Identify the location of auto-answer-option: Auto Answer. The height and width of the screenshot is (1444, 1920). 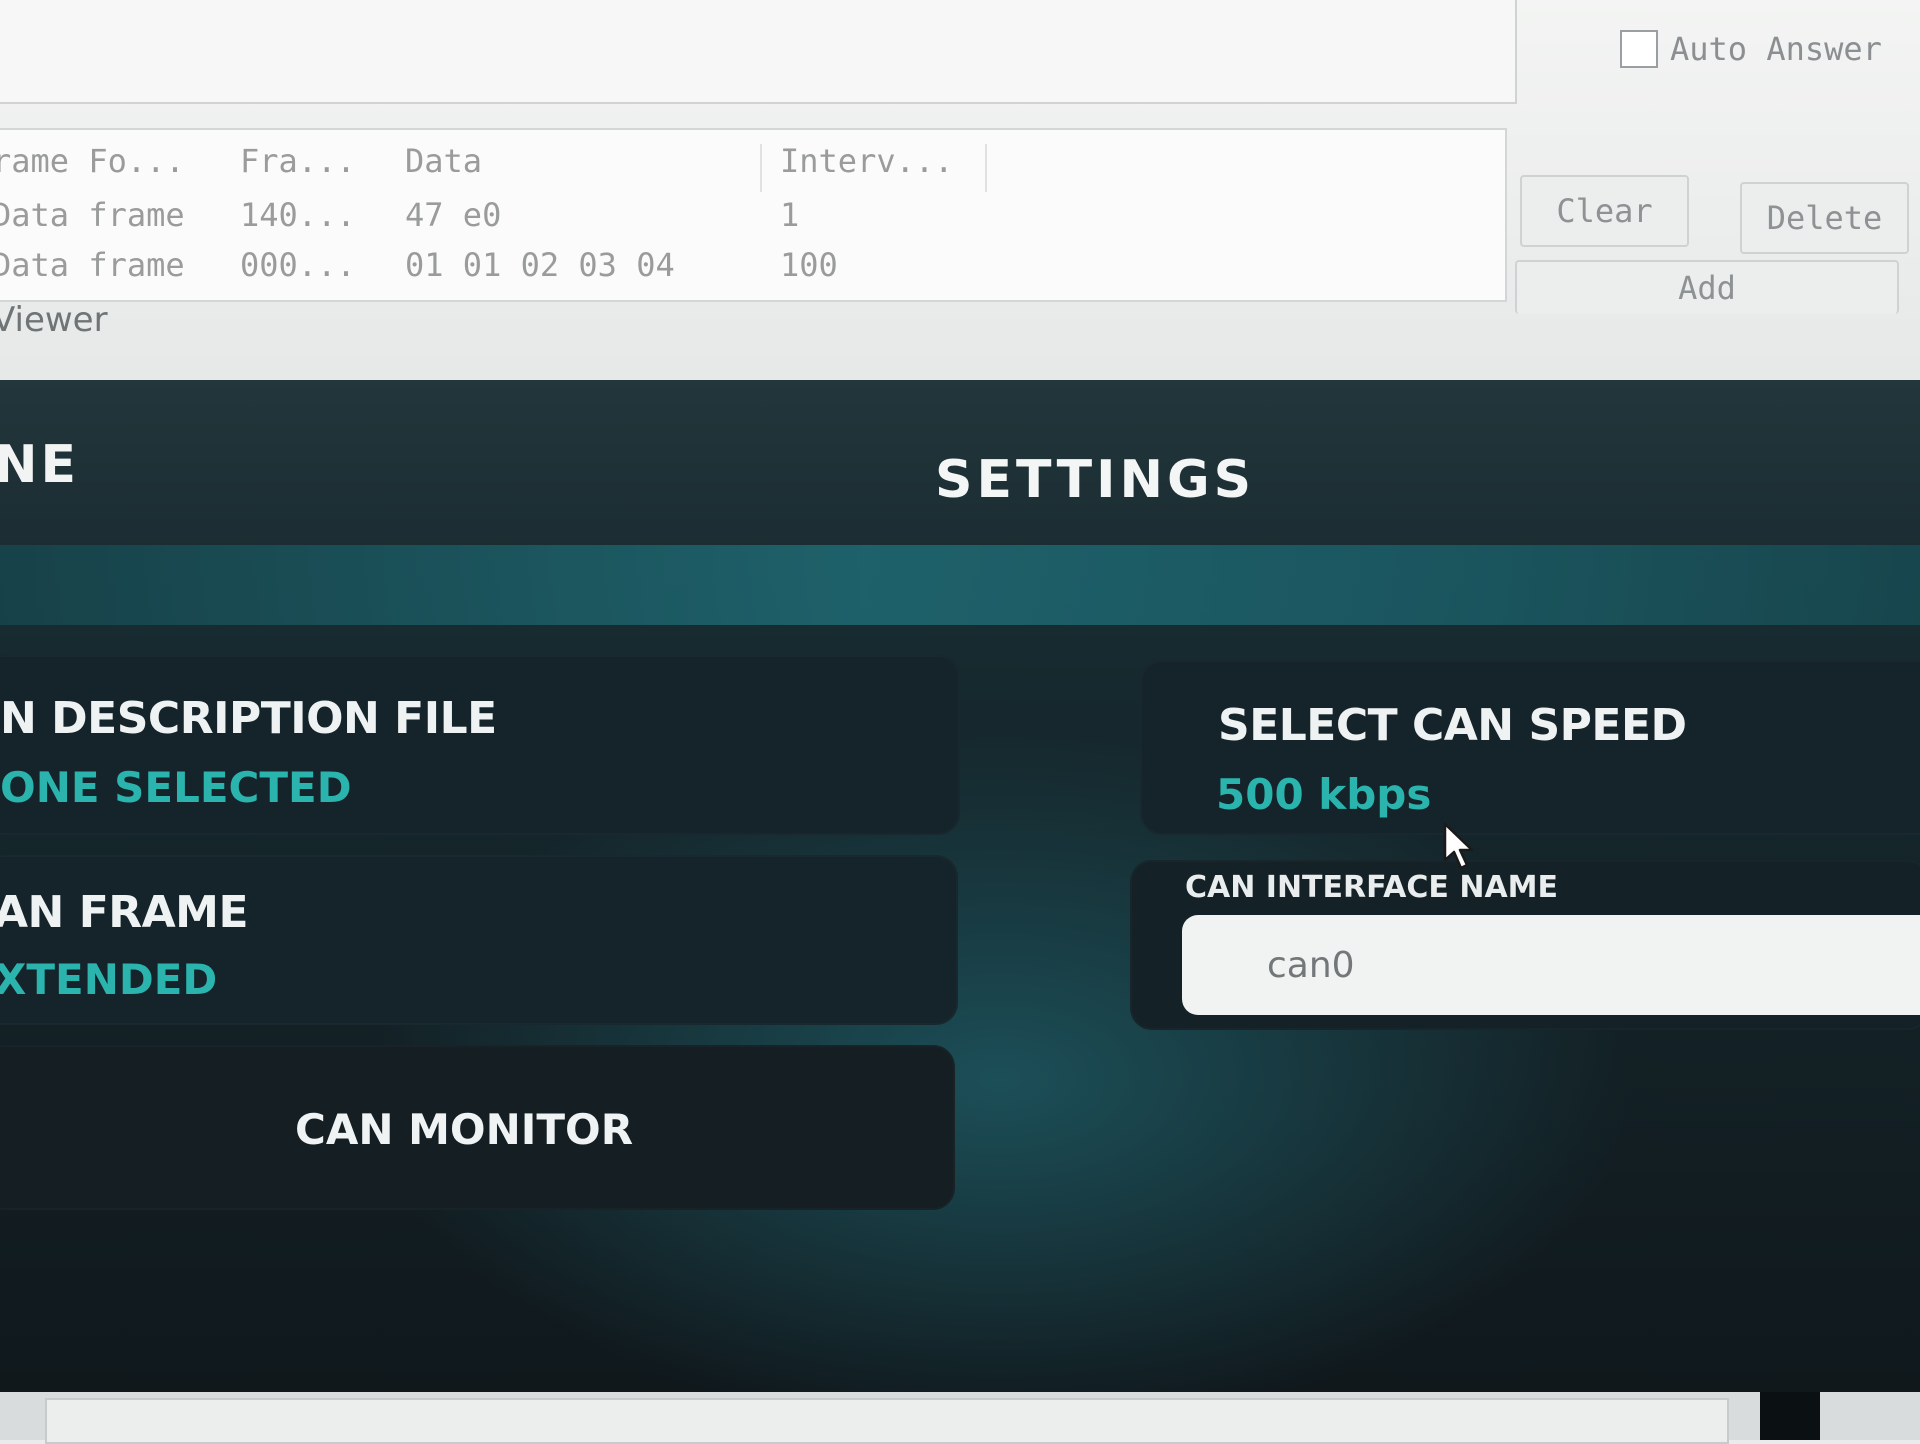
(1751, 49).